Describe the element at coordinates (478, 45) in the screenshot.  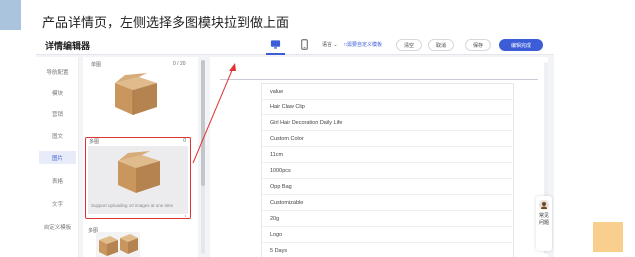
I see `save-button: 保存` at that location.